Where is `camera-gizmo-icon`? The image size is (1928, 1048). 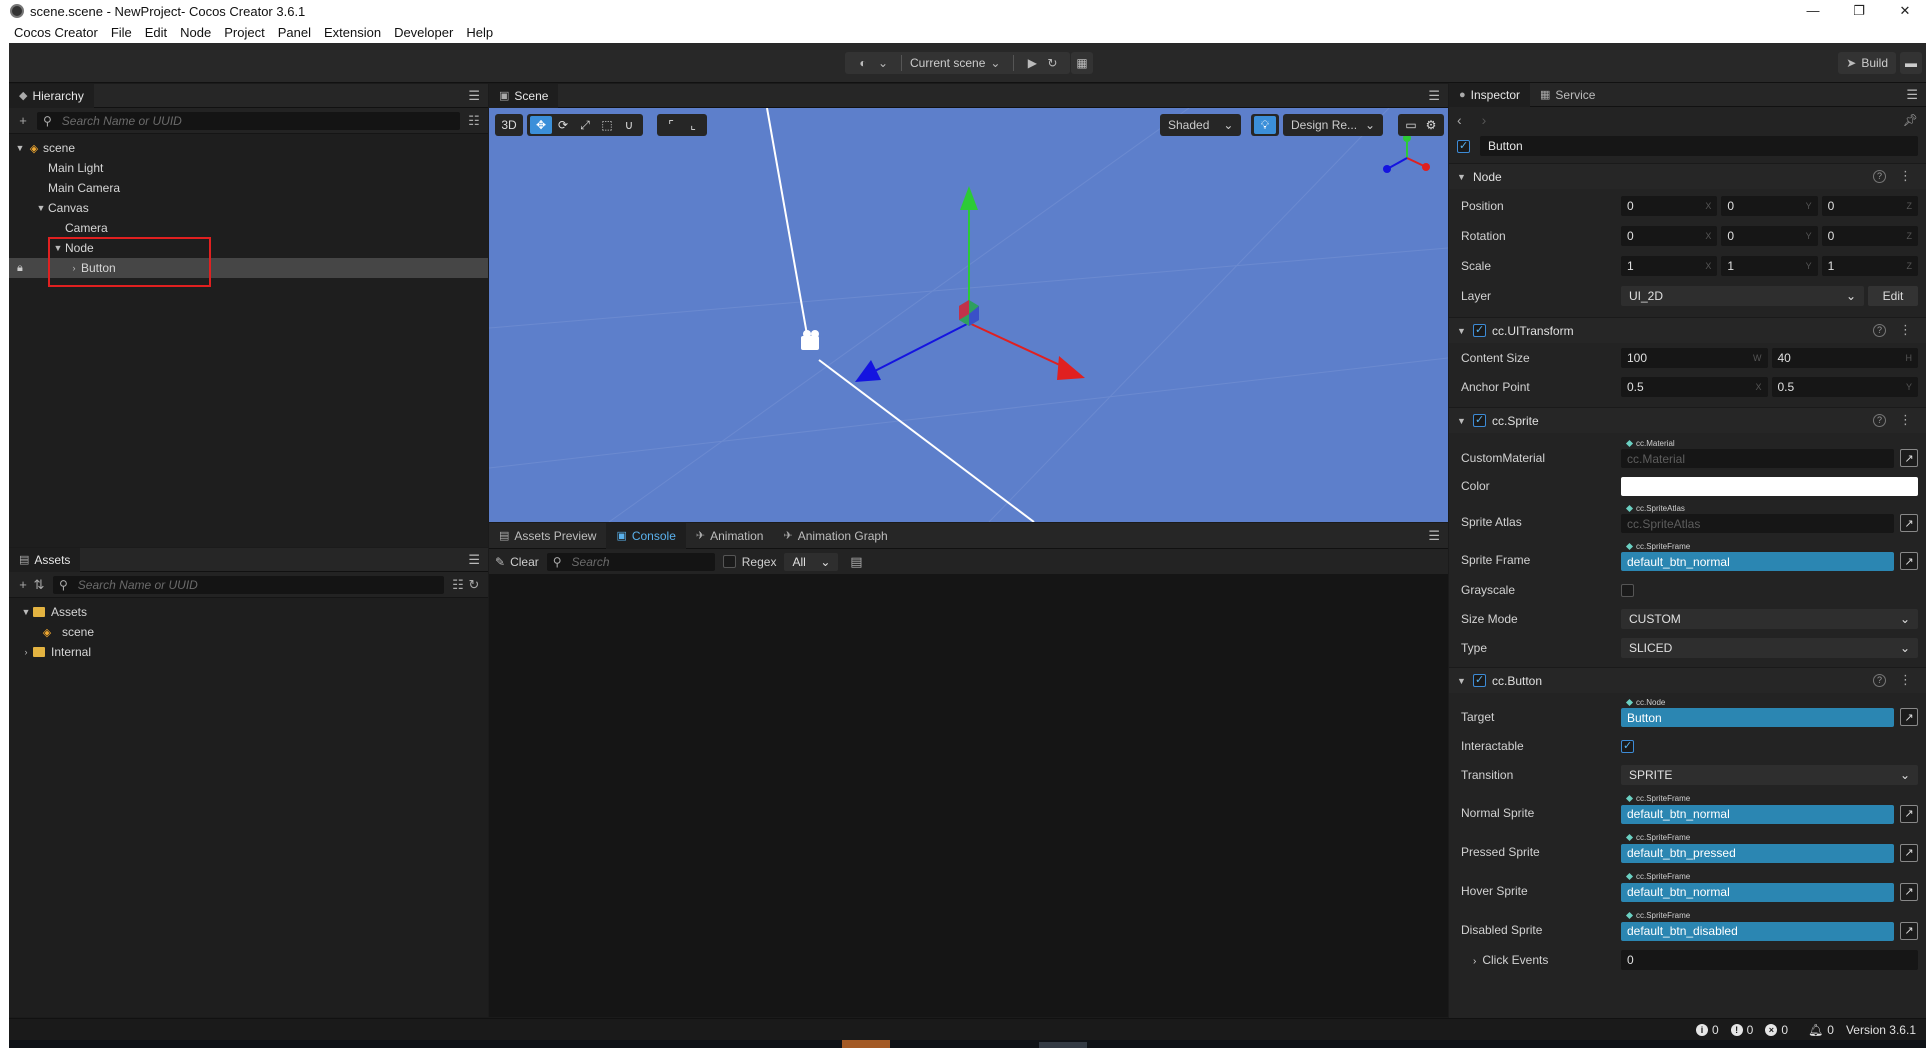
camera-gizmo-icon is located at coordinates (810, 340).